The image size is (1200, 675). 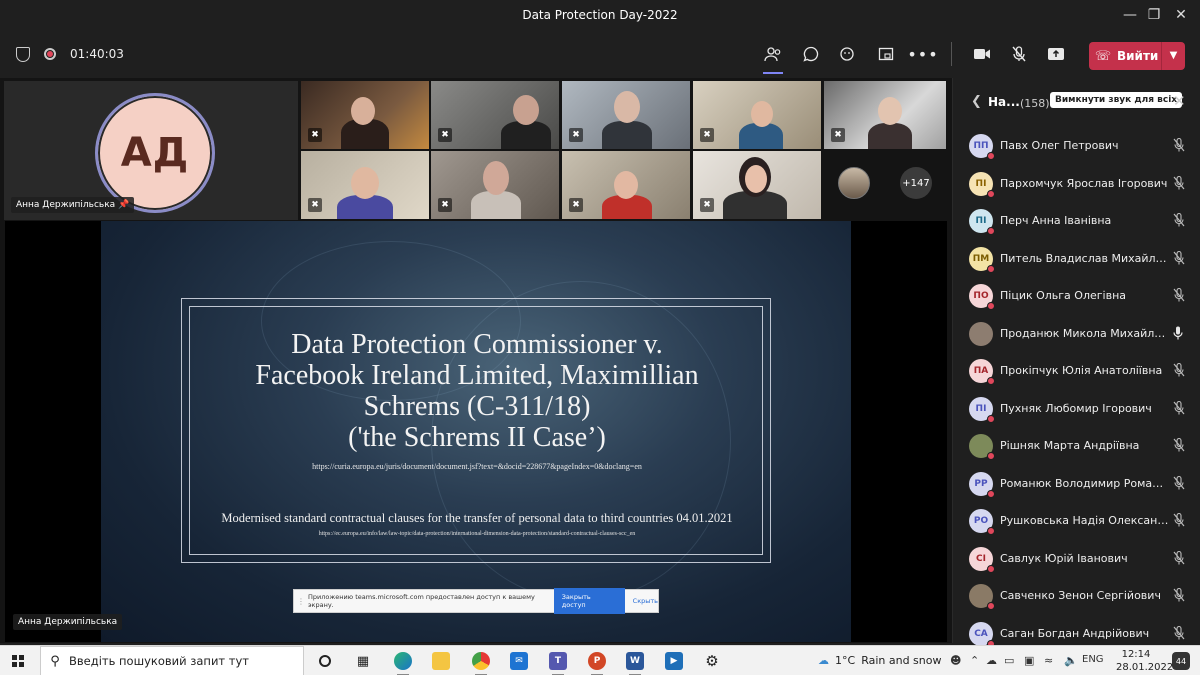 What do you see at coordinates (712, 661) in the screenshot?
I see `settings-icon: ⚙` at bounding box center [712, 661].